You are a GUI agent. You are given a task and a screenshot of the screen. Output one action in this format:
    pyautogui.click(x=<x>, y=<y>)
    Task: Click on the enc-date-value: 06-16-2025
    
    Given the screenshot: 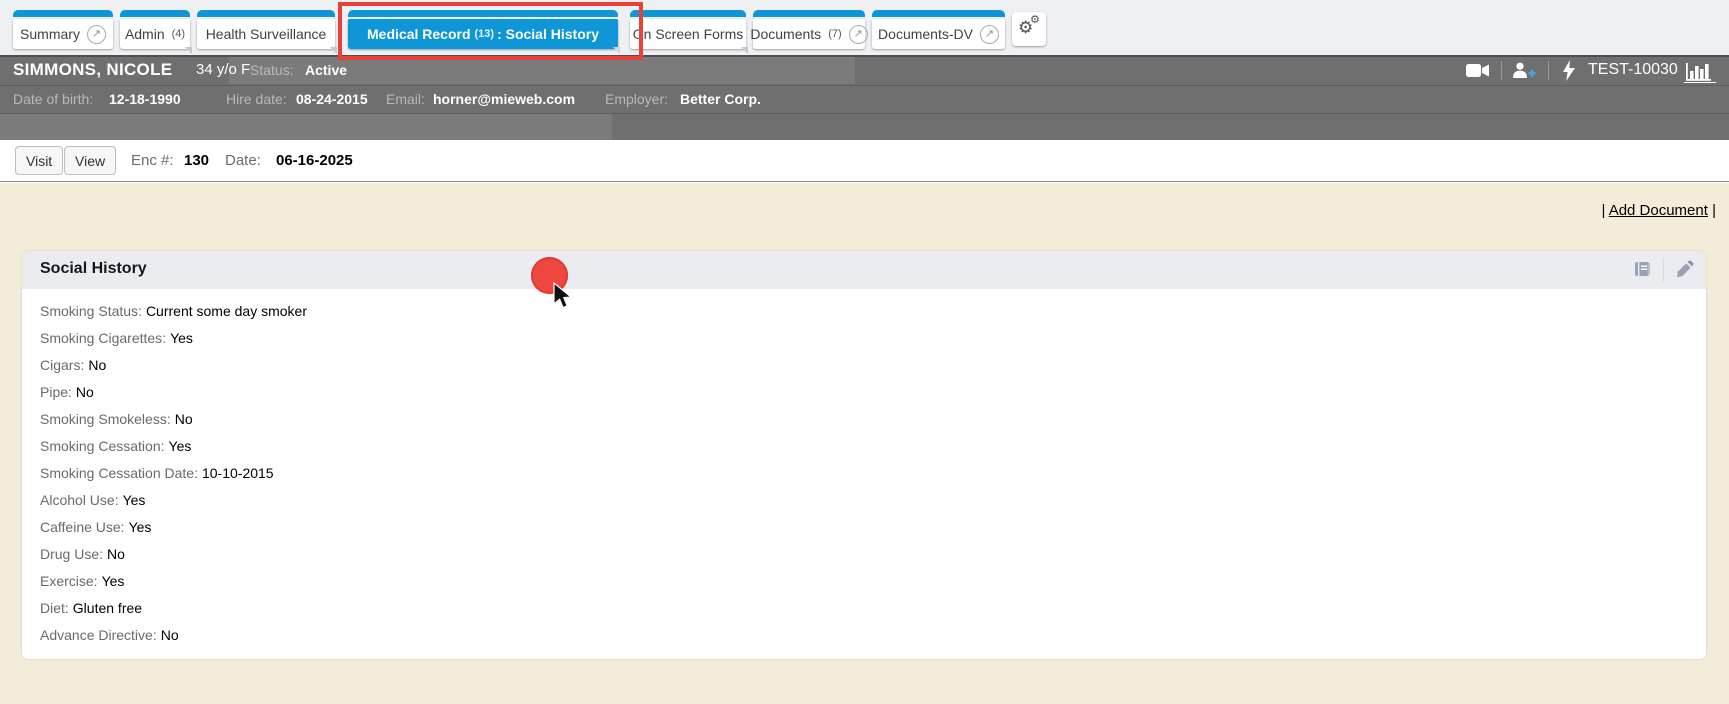 What is the action you would take?
    pyautogui.click(x=314, y=160)
    